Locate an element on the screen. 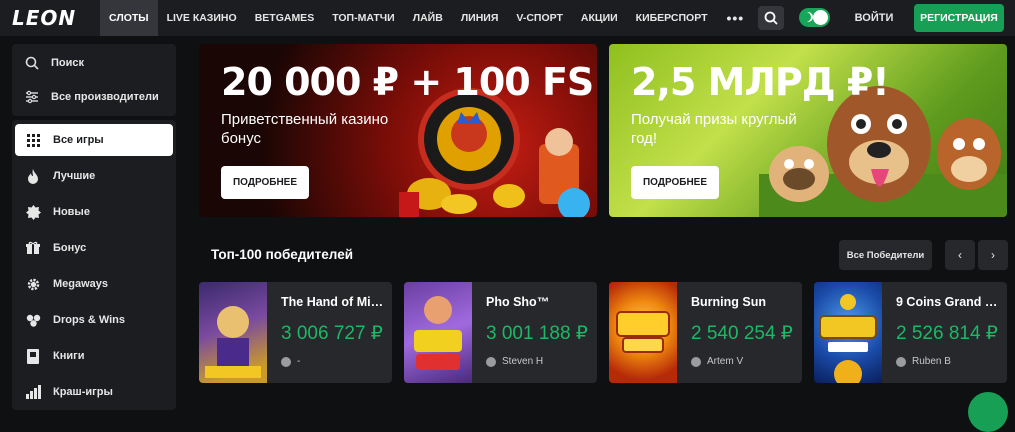 Image resolution: width=1015 pixels, height=432 pixels. winner-game-name: Burning Sun is located at coordinates (728, 302).